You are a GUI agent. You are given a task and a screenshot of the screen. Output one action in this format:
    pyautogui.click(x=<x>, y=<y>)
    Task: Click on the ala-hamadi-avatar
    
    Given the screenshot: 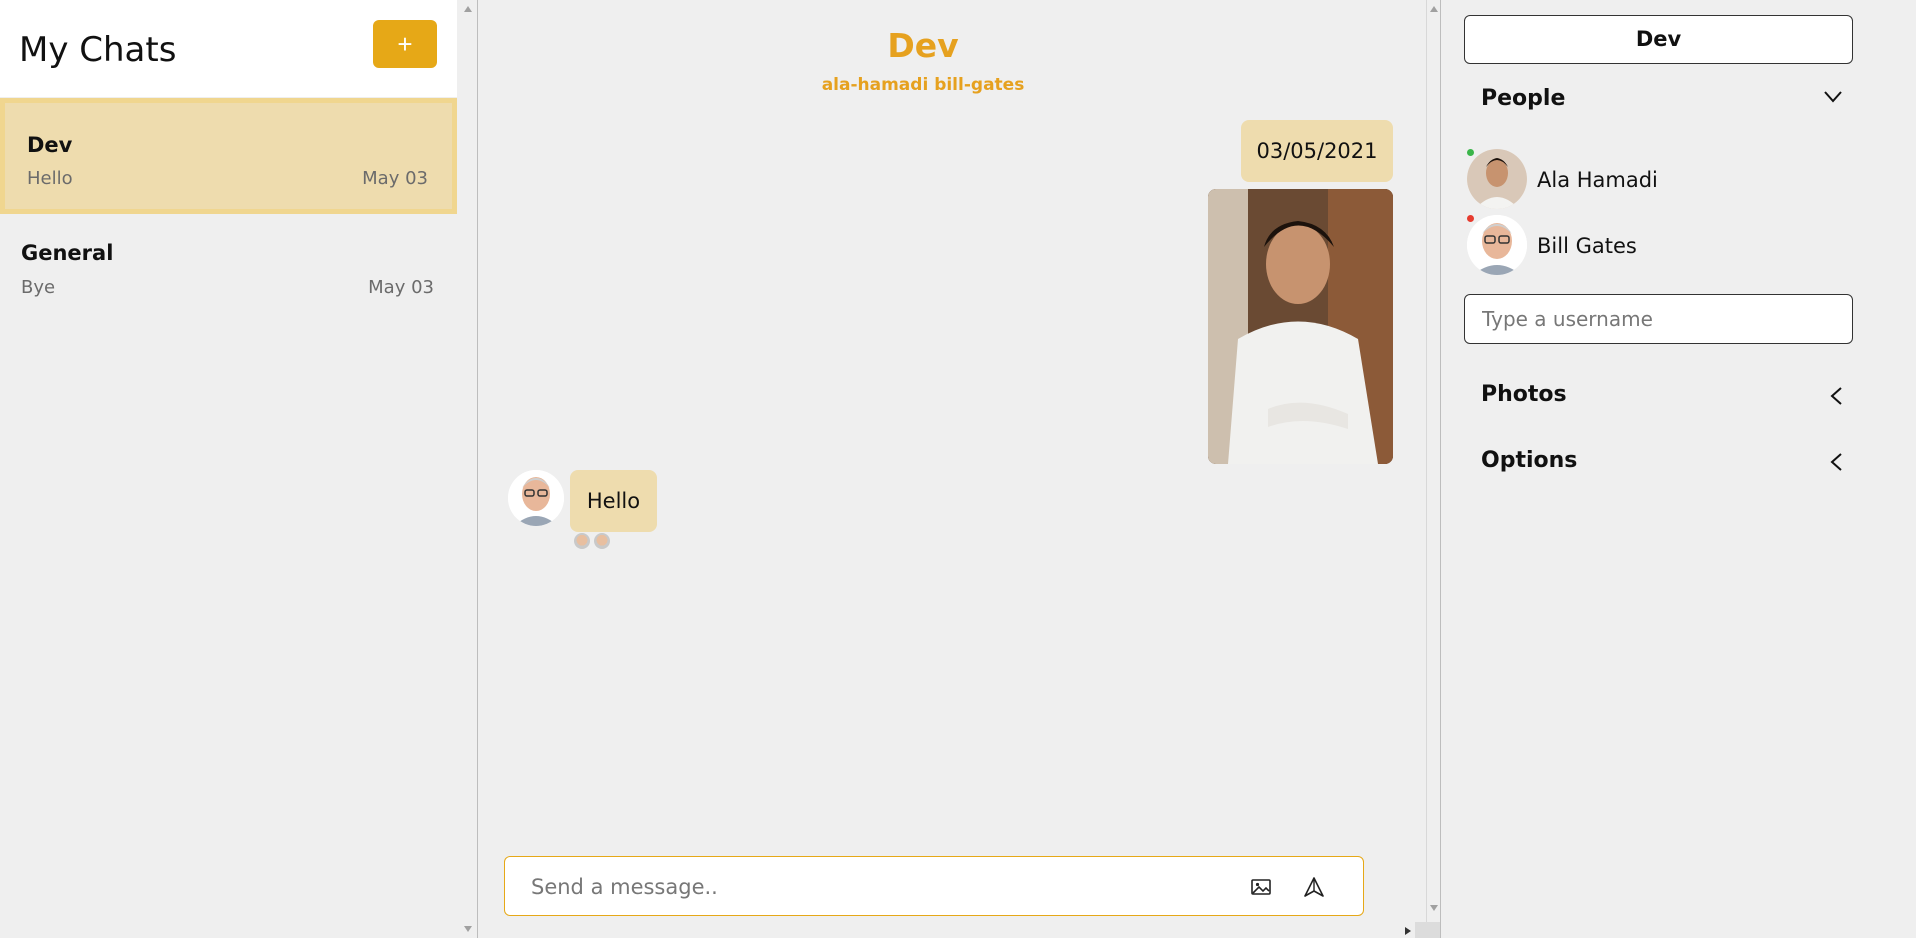 What is the action you would take?
    pyautogui.click(x=1497, y=179)
    